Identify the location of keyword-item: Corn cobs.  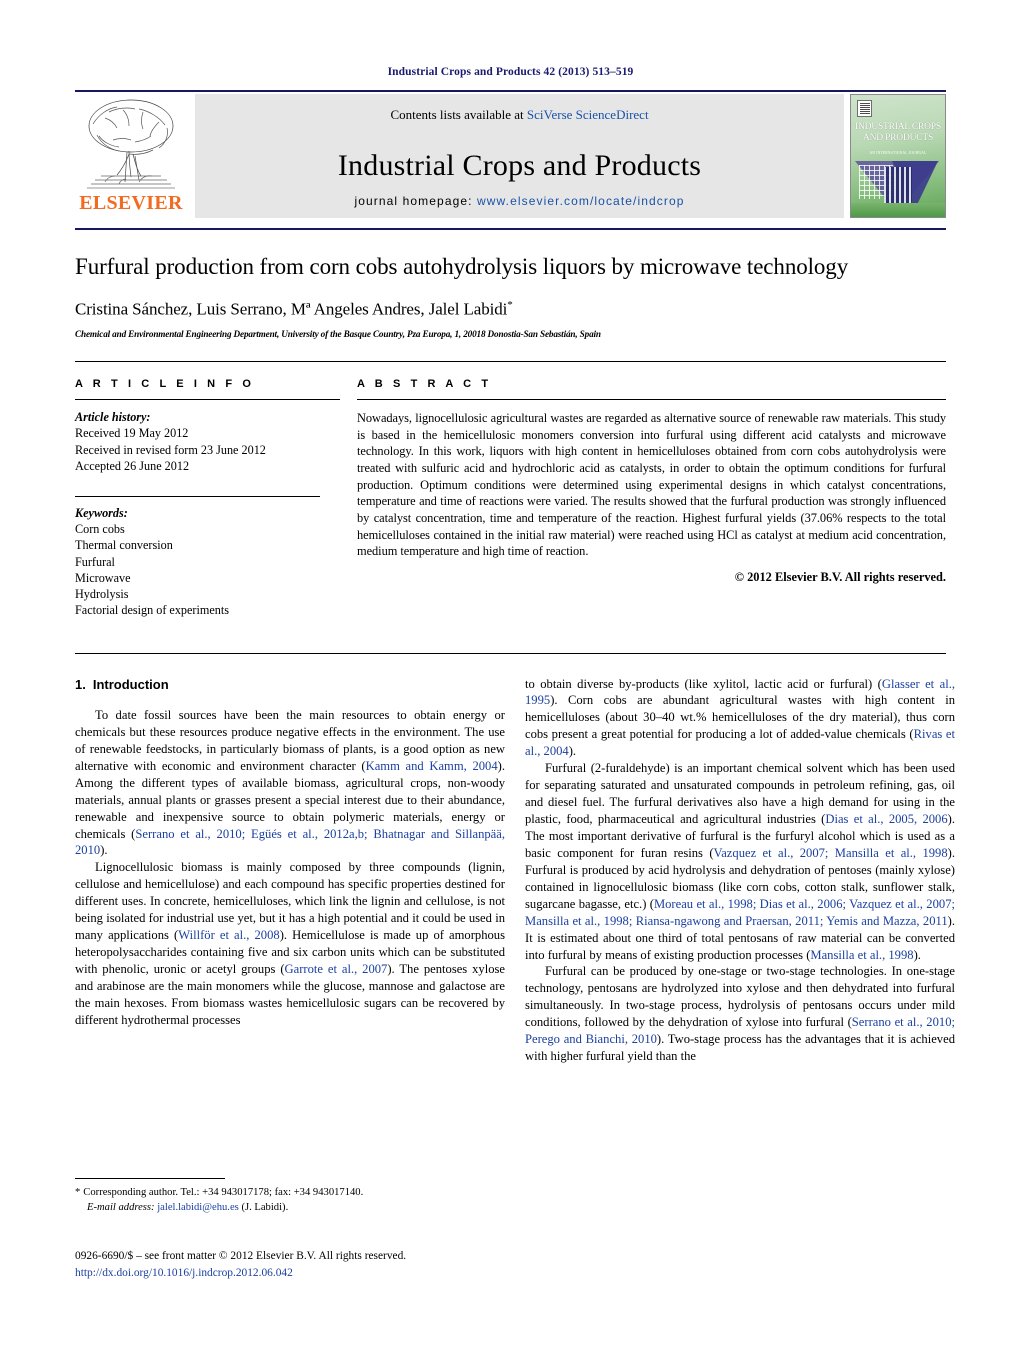
(100, 529).